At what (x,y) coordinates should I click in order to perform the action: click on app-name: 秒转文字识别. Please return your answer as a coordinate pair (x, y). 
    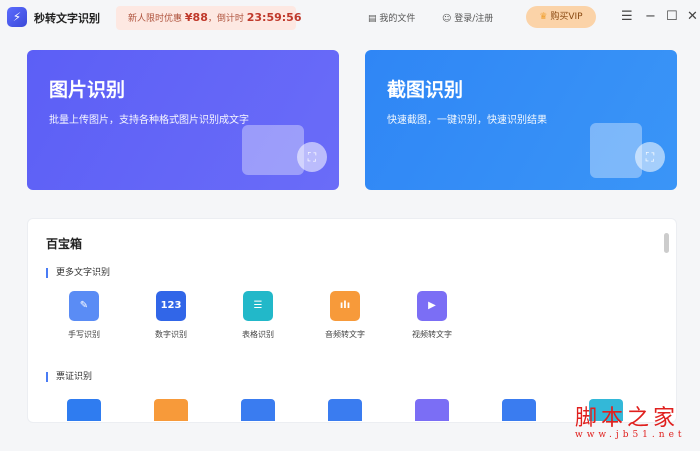
    Looking at the image, I should click on (67, 18).